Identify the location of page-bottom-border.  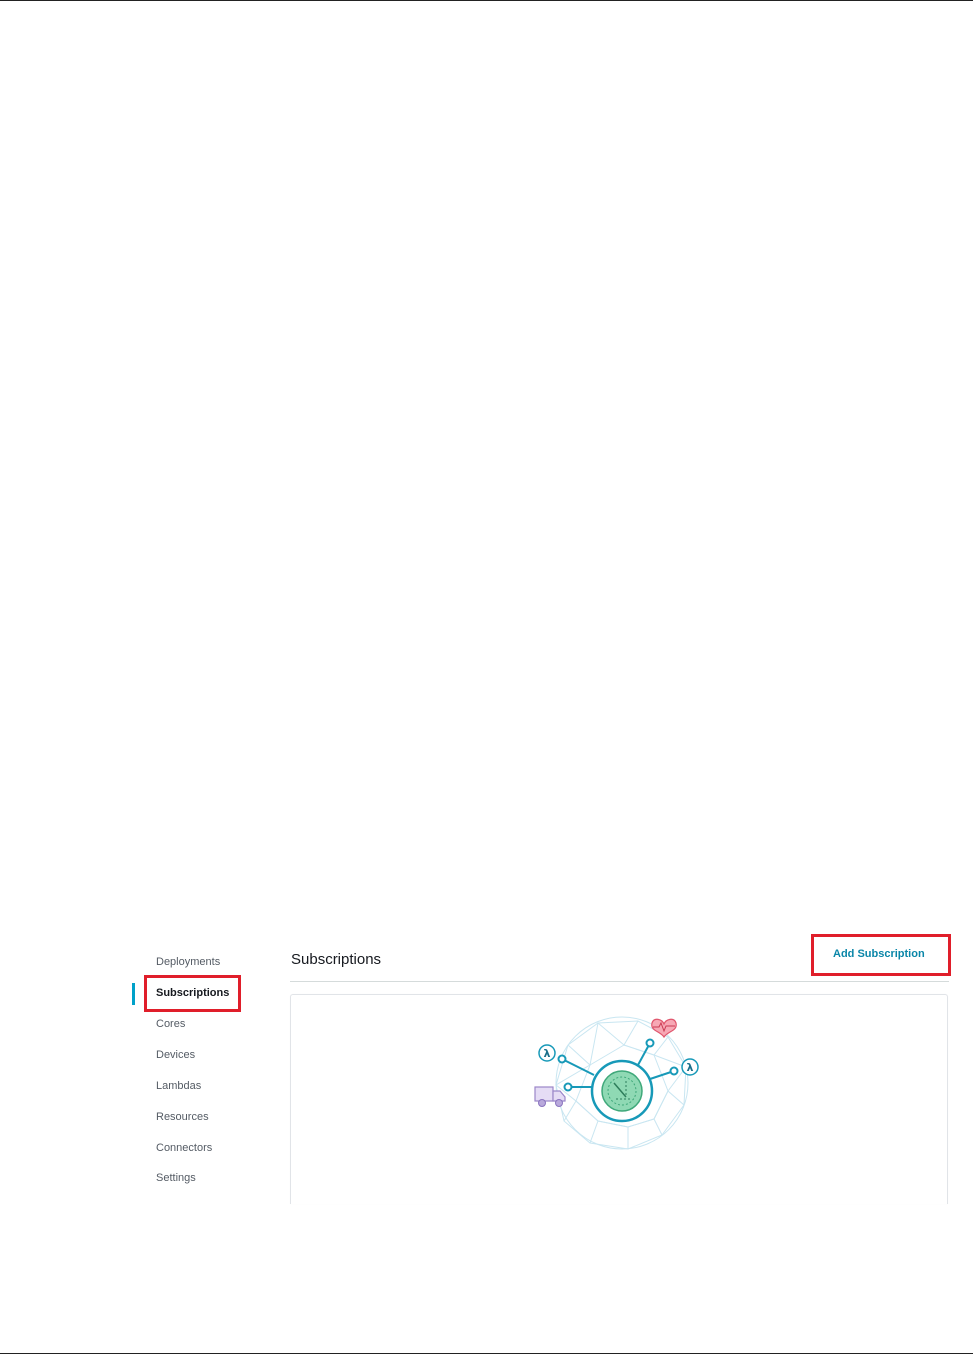
(486, 1353).